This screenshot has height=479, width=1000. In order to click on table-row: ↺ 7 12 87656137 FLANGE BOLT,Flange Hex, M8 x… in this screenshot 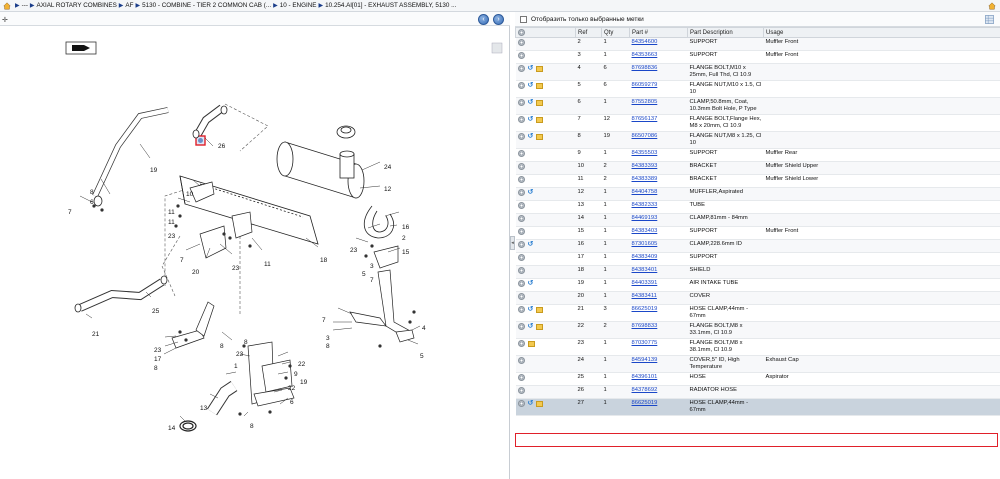, I will do `click(757, 123)`.